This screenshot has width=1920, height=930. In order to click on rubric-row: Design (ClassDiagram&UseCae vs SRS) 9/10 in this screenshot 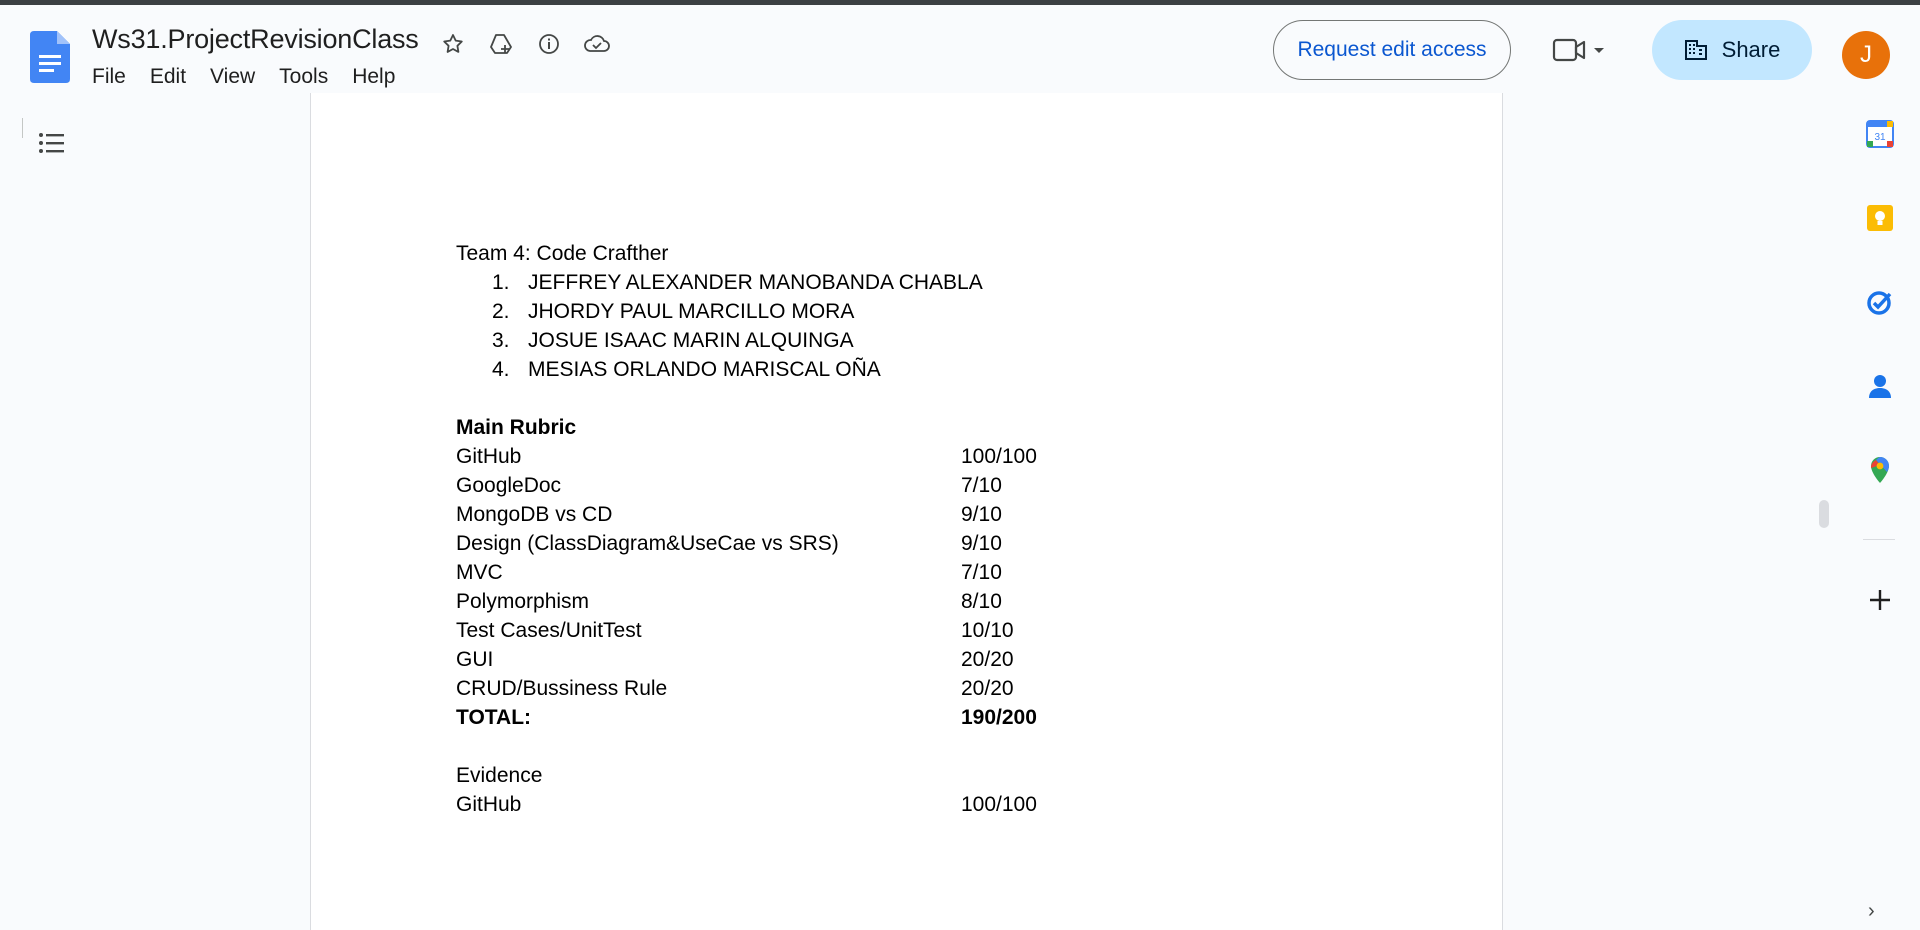, I will do `click(729, 543)`.